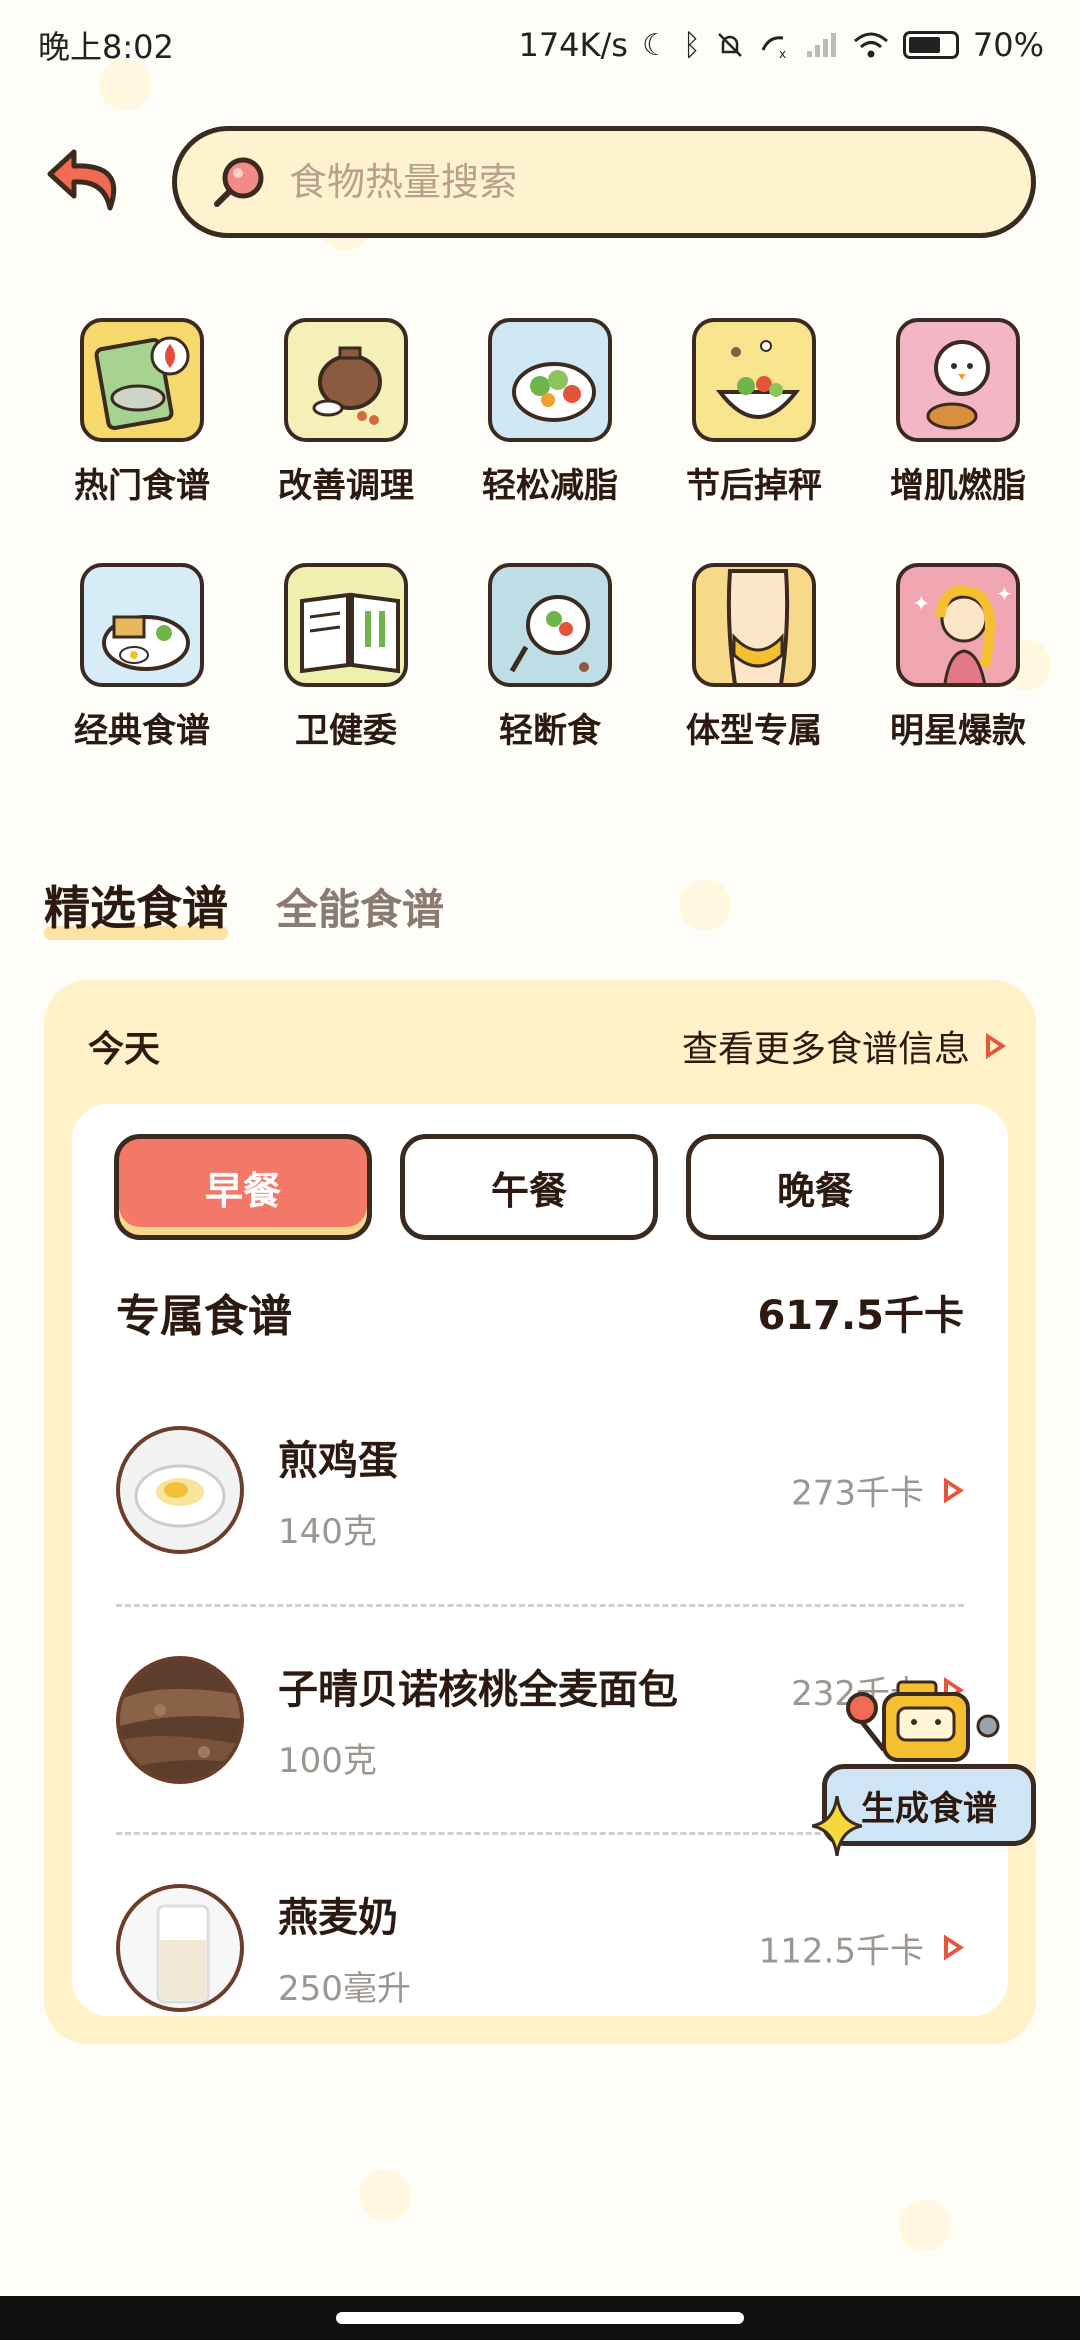  What do you see at coordinates (550, 486) in the screenshot?
I see `category-label: 轻松减脂` at bounding box center [550, 486].